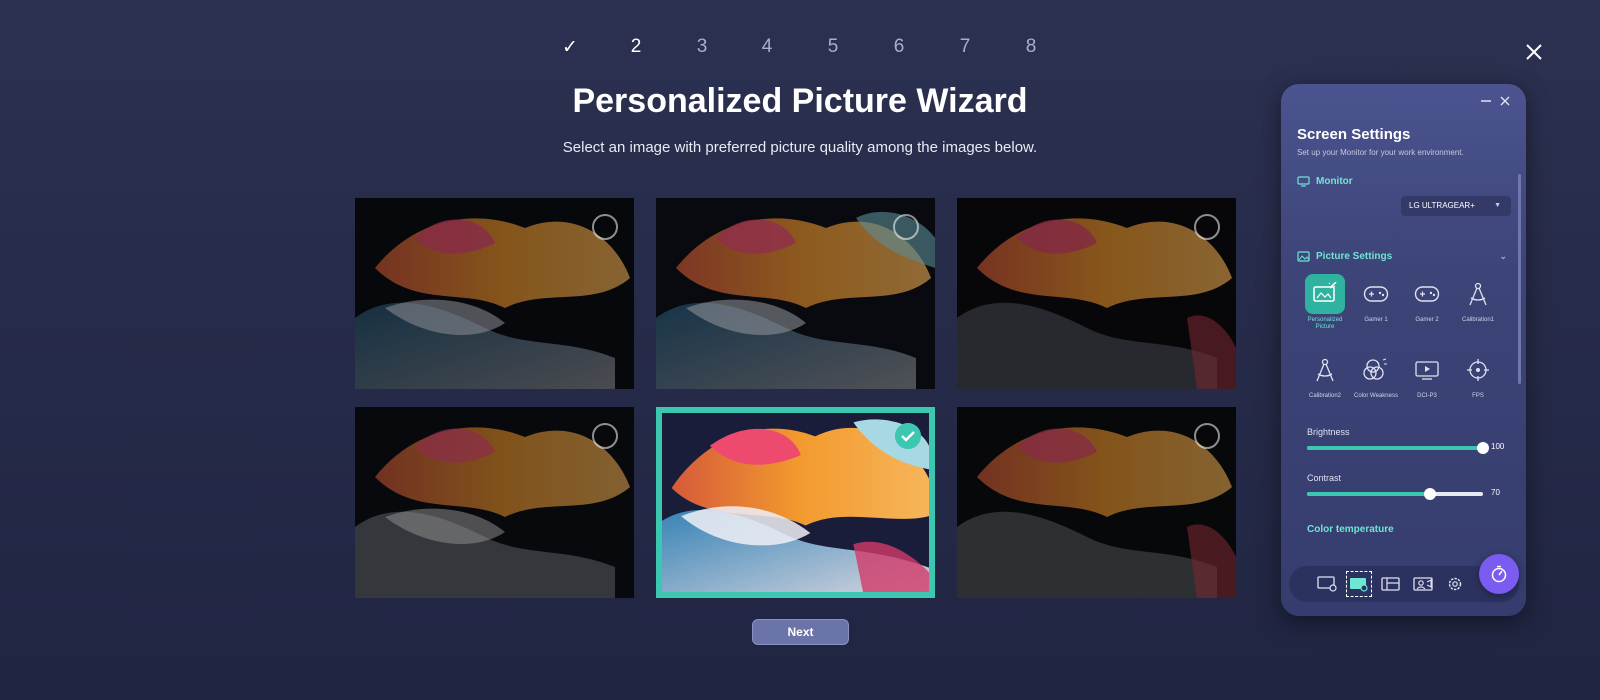 Image resolution: width=1600 pixels, height=700 pixels. What do you see at coordinates (1423, 584) in the screenshot?
I see `webcam-icon` at bounding box center [1423, 584].